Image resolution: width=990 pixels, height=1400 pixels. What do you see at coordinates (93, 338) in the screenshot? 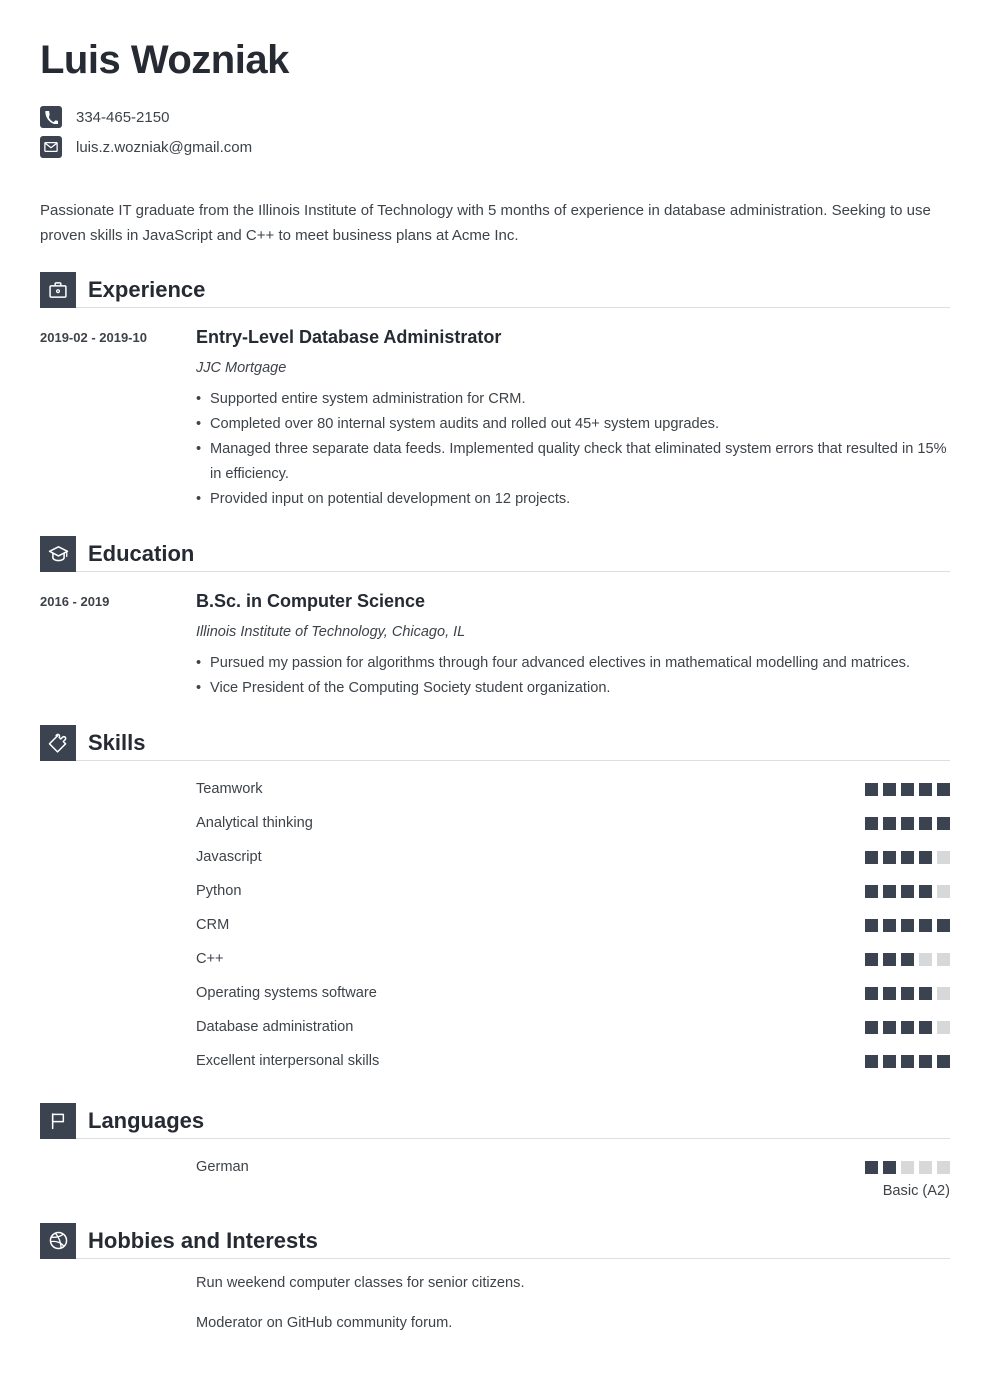
I see `experience-date: 2019-02 - 2019-10` at bounding box center [93, 338].